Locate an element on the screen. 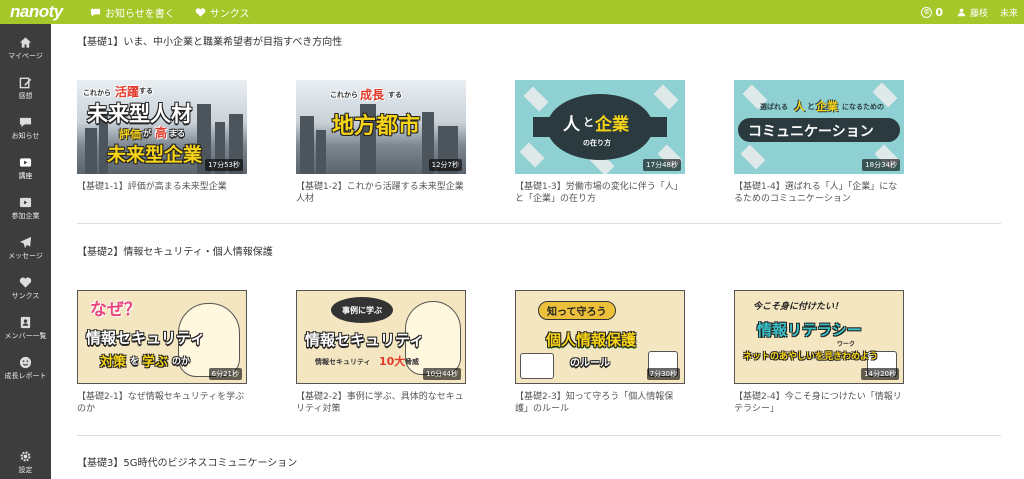 Image resolution: width=1024 pixels, height=479 pixels. sidebar-item-members: メンバー一覧 is located at coordinates (25, 328).